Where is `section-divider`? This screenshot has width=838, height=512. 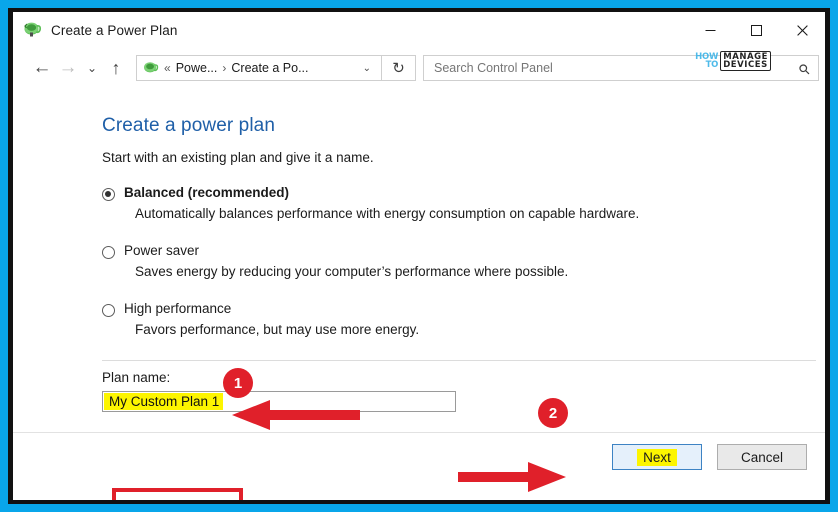 section-divider is located at coordinates (459, 360).